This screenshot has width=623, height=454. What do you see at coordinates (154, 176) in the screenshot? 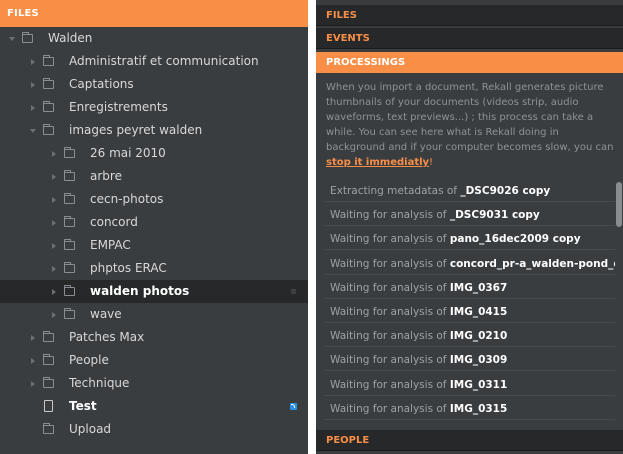
I see `tree-row: arbre` at bounding box center [154, 176].